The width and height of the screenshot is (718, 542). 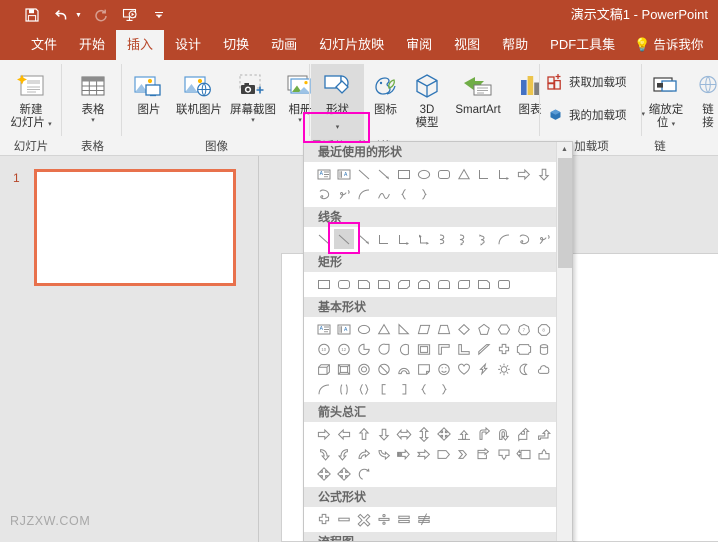 What do you see at coordinates (524, 369) in the screenshot?
I see `shape-moon` at bounding box center [524, 369].